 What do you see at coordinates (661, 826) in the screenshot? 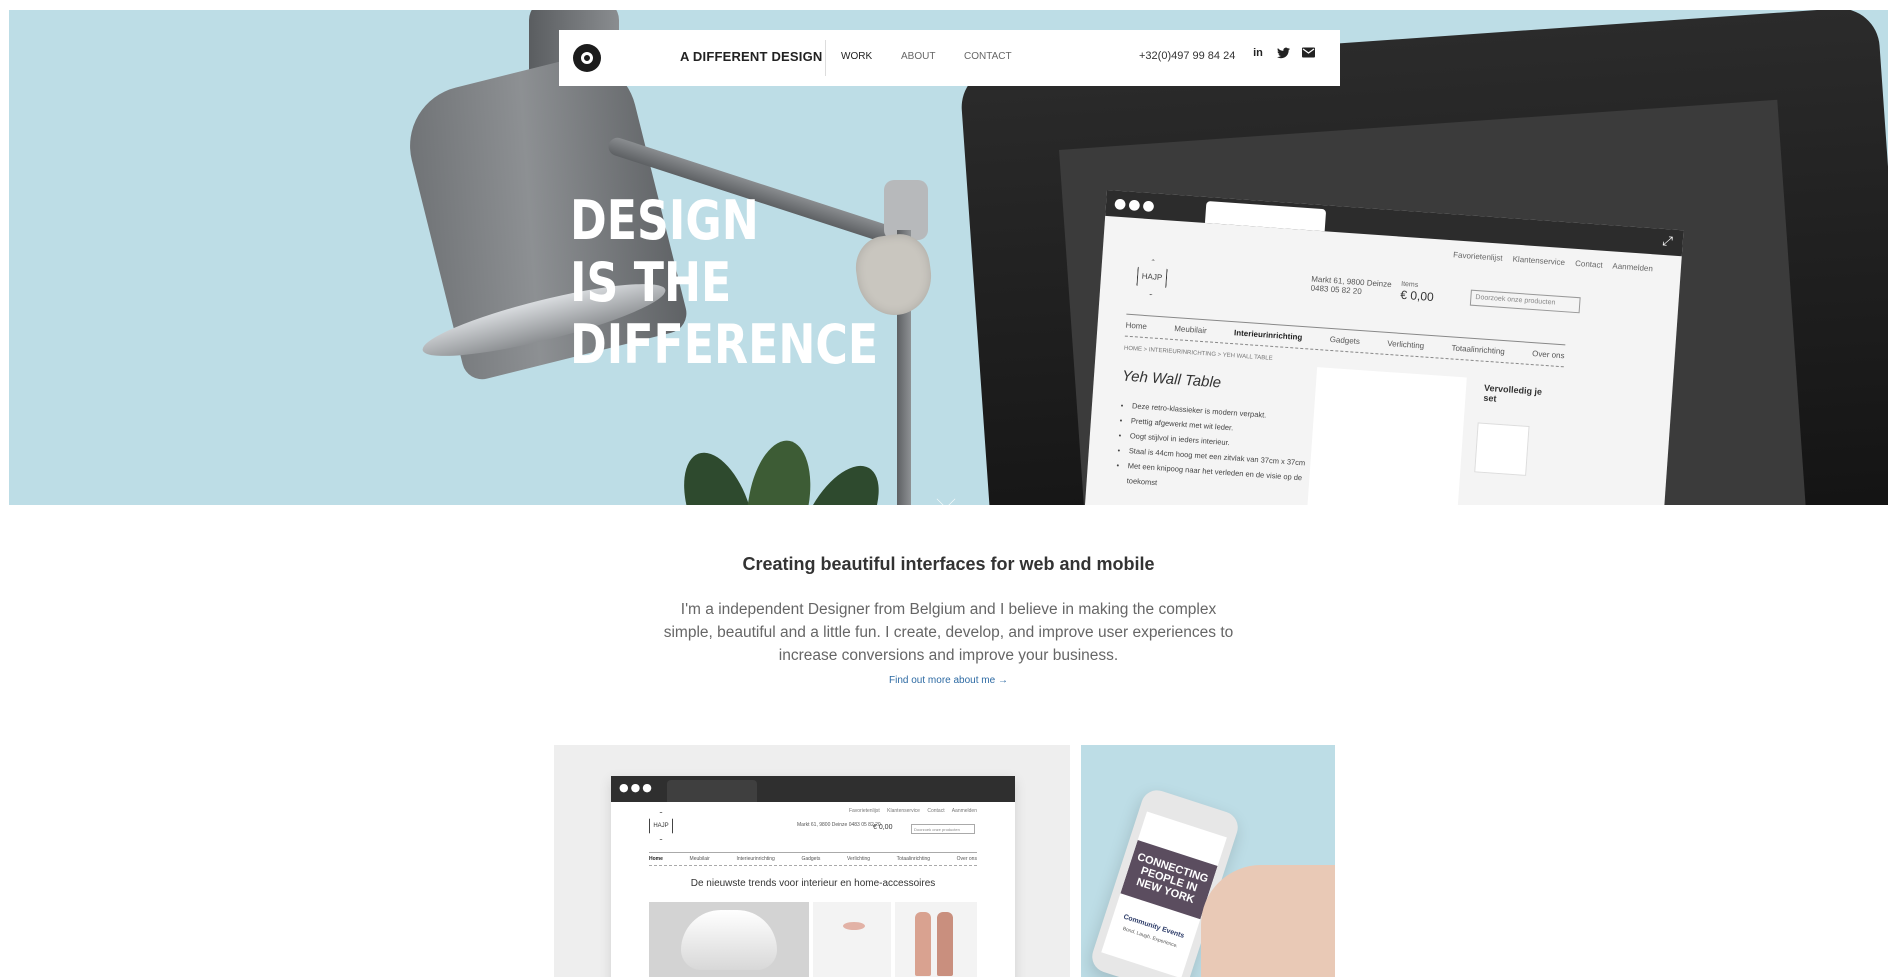
I see `mini-logo: HAJP` at bounding box center [661, 826].